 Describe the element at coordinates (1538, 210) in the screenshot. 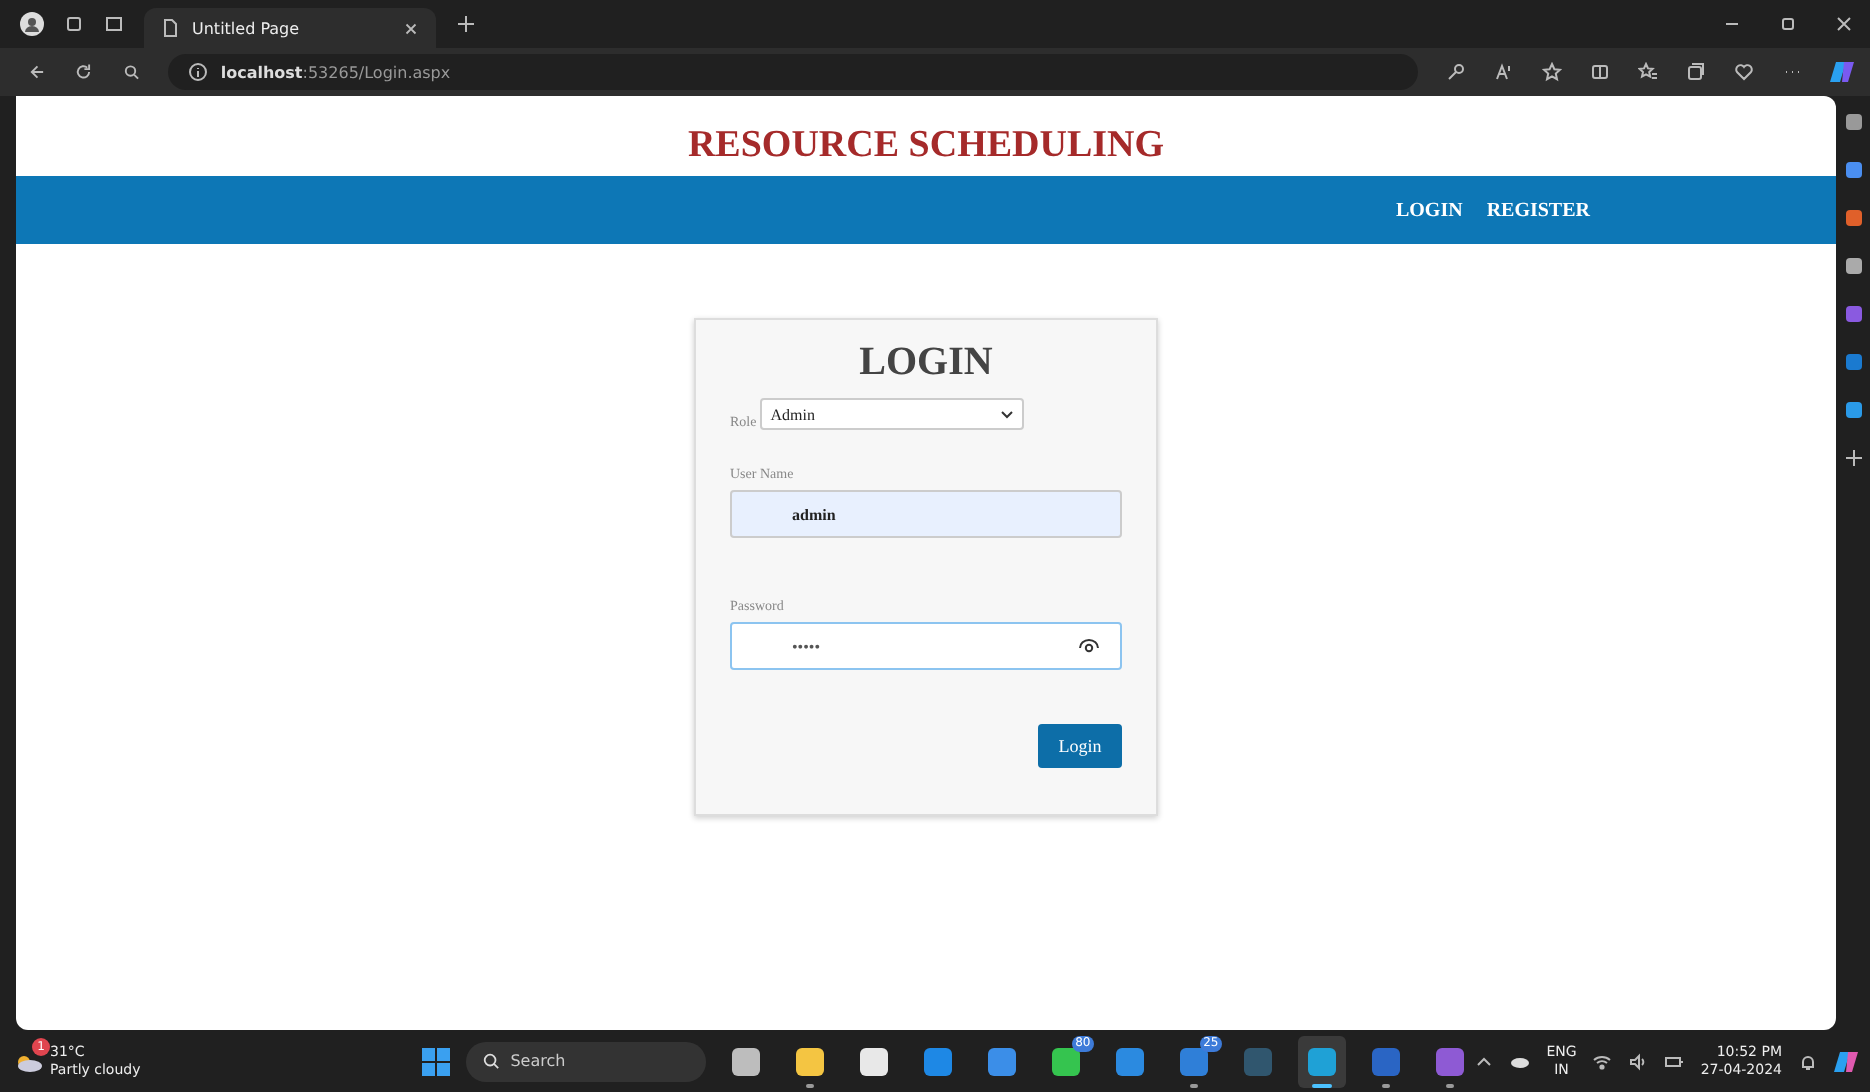

I see `nav-link: REGISTER` at that location.